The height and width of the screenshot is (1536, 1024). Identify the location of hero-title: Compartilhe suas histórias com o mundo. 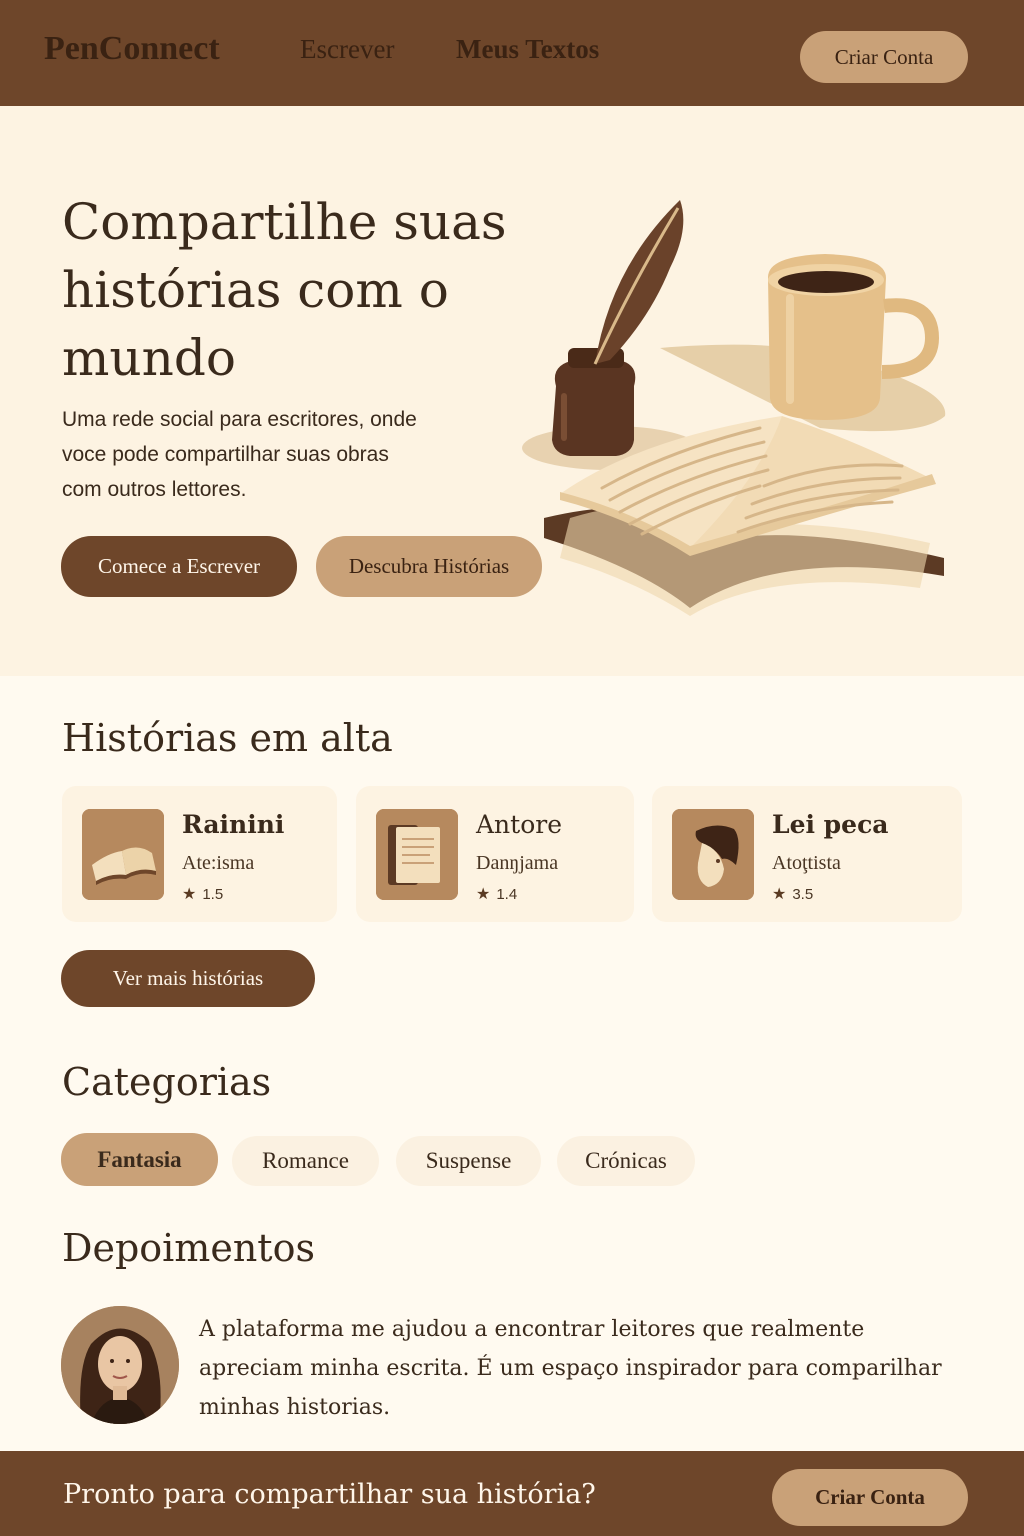
(284, 290).